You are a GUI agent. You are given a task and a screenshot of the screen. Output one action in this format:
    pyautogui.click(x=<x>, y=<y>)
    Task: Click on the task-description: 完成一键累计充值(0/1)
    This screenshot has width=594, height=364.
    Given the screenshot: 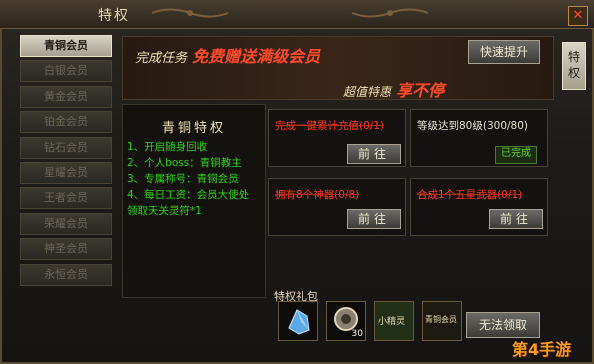 What is the action you would take?
    pyautogui.click(x=330, y=126)
    